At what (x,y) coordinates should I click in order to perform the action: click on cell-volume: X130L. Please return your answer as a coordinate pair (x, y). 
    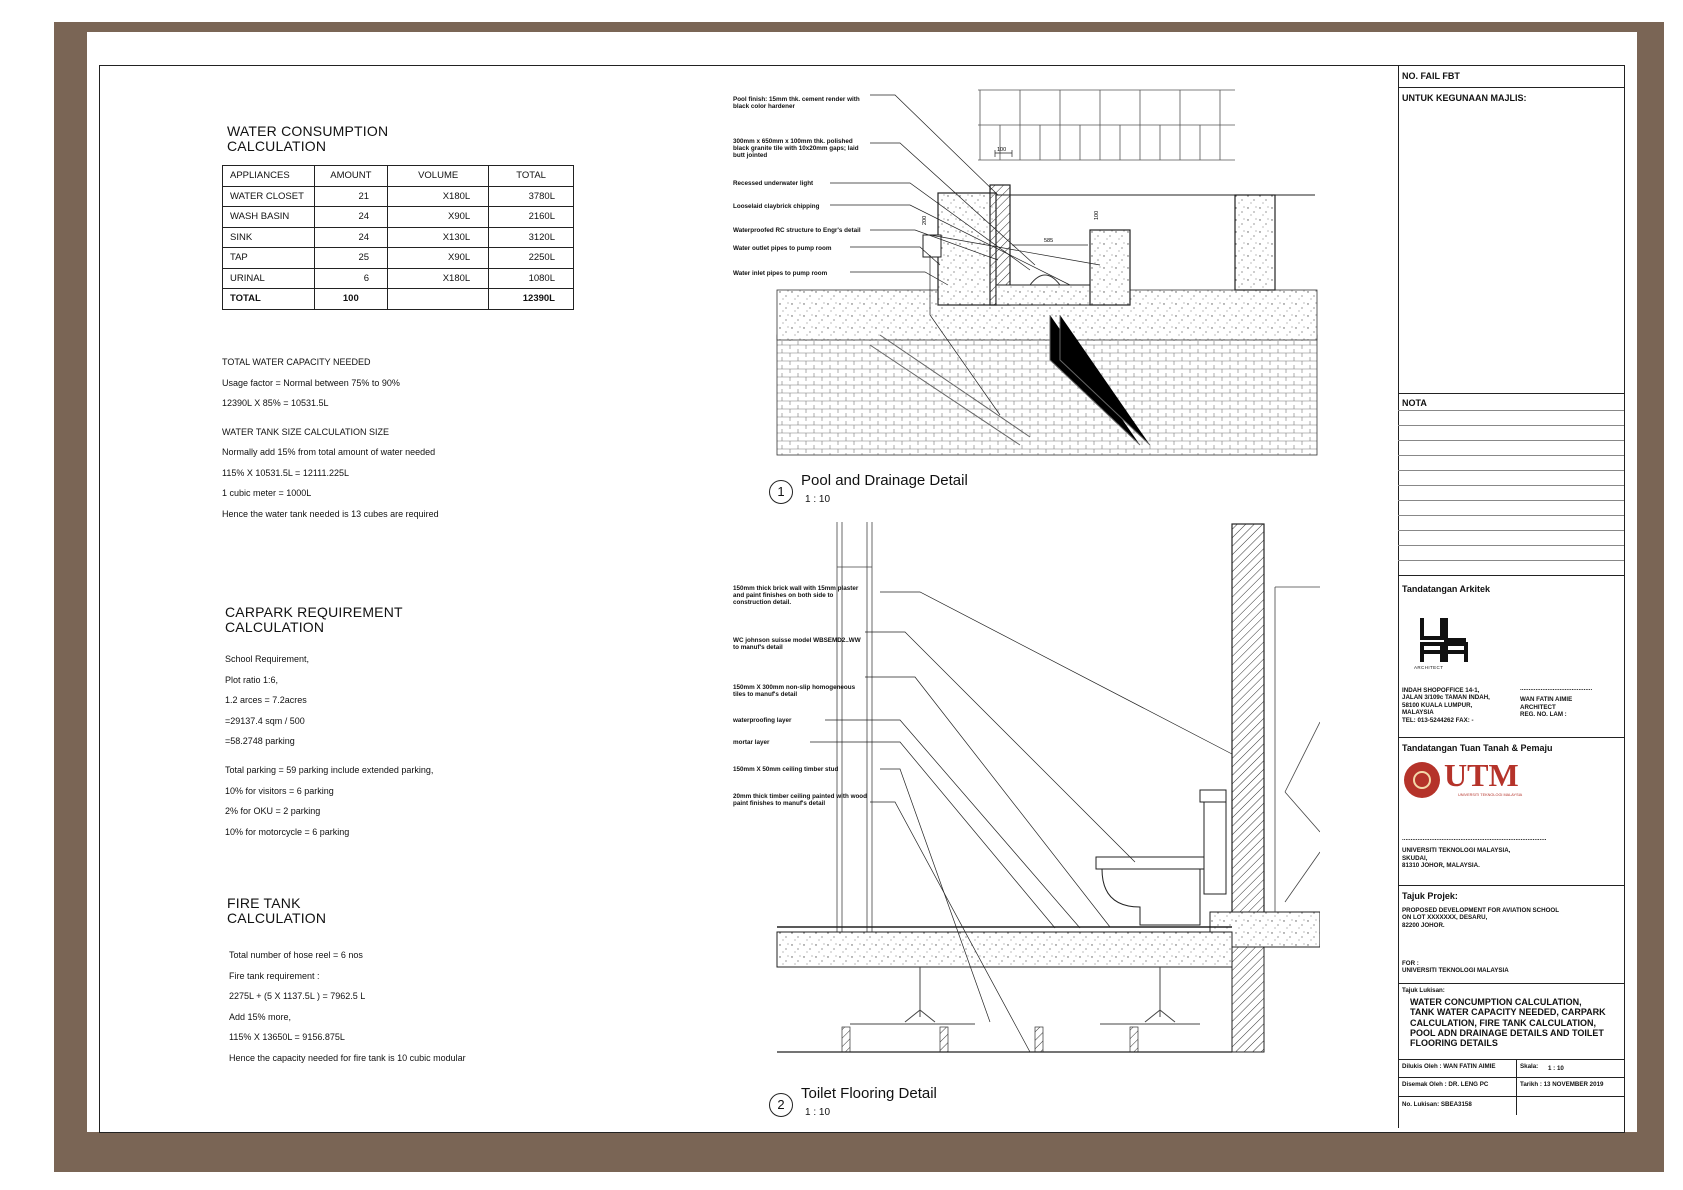
    Looking at the image, I should click on (438, 237).